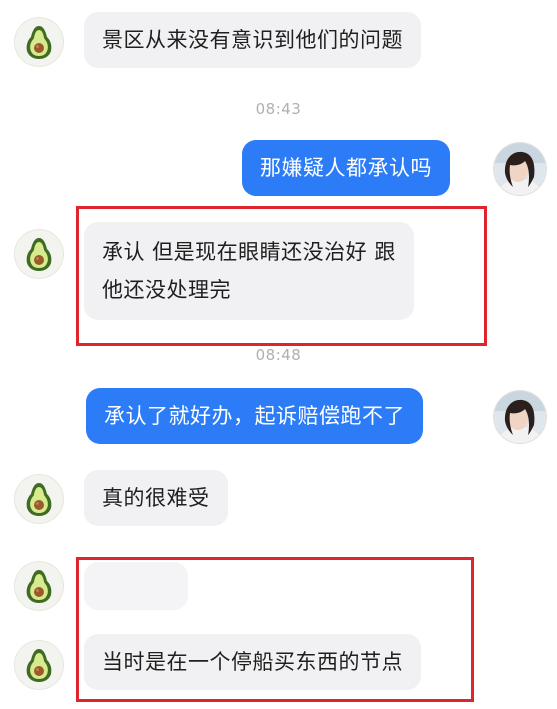 The image size is (557, 709). Describe the element at coordinates (136, 586) in the screenshot. I see `message-bubble-blurred` at that location.